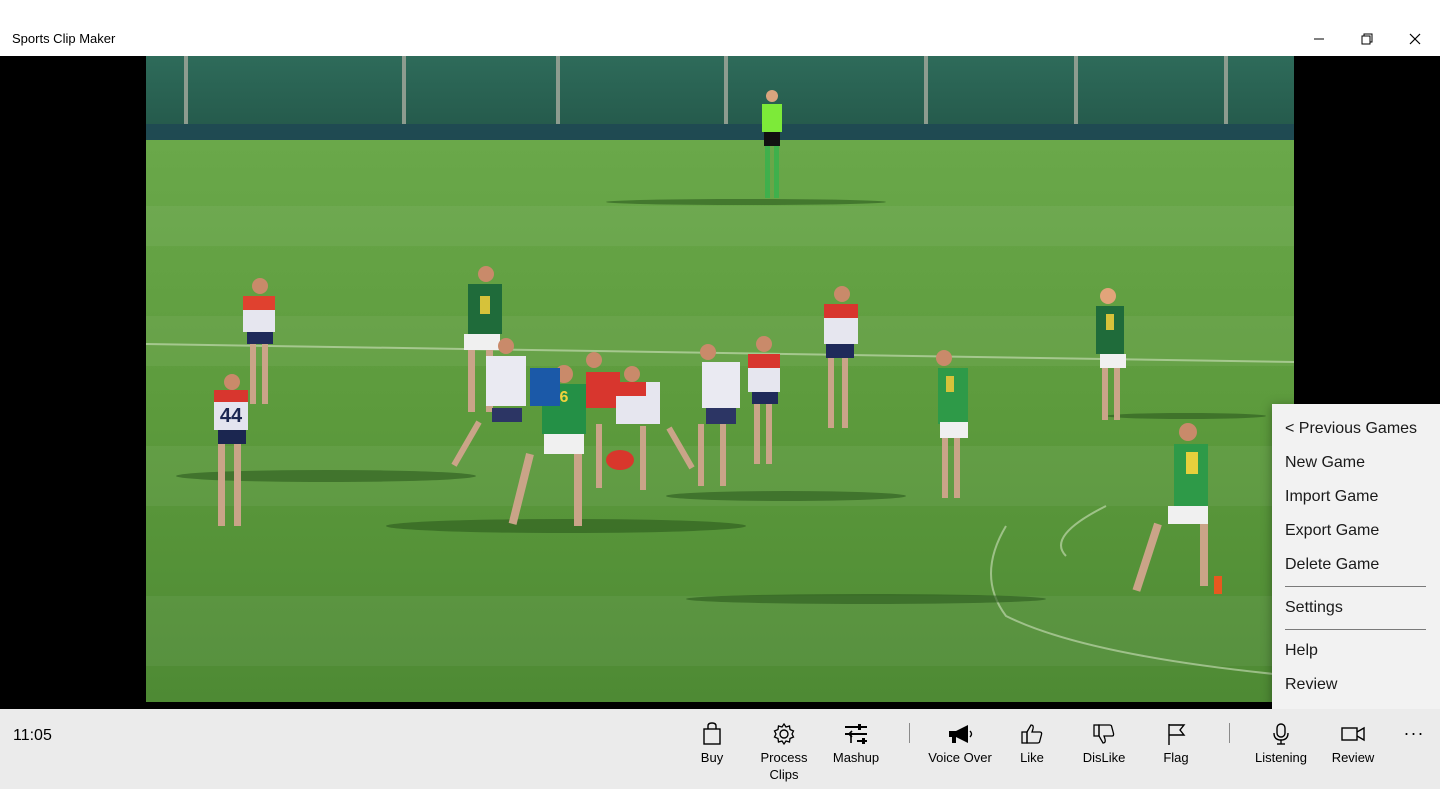 This screenshot has width=1440, height=810. I want to click on buy-button: Buy, so click(712, 743).